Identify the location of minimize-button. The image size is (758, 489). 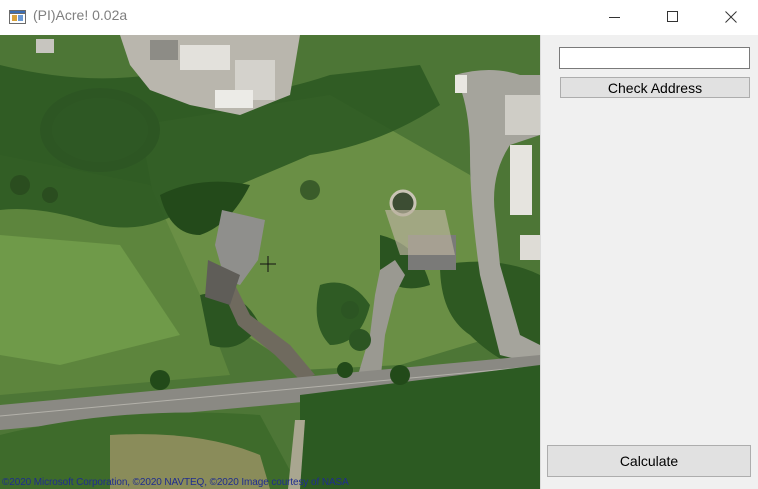
(615, 17).